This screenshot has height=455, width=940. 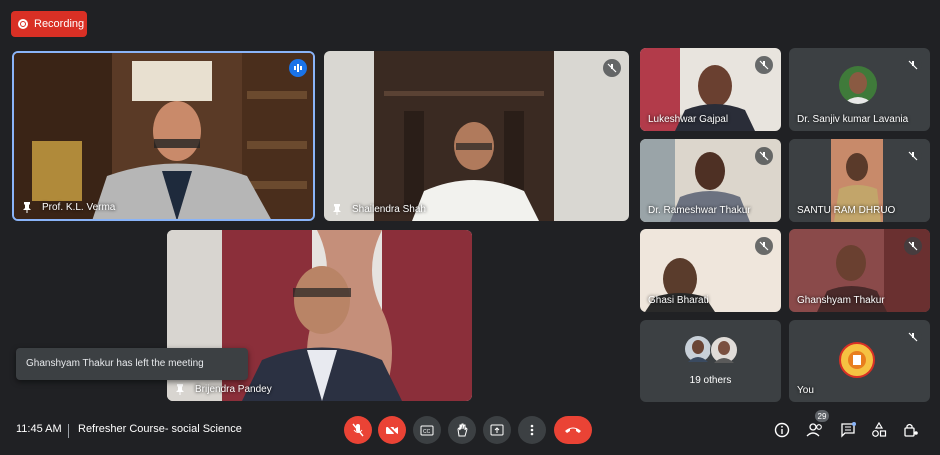 What do you see at coordinates (699, 210) in the screenshot?
I see `participant-name: Dr. Rameshwar Thakur` at bounding box center [699, 210].